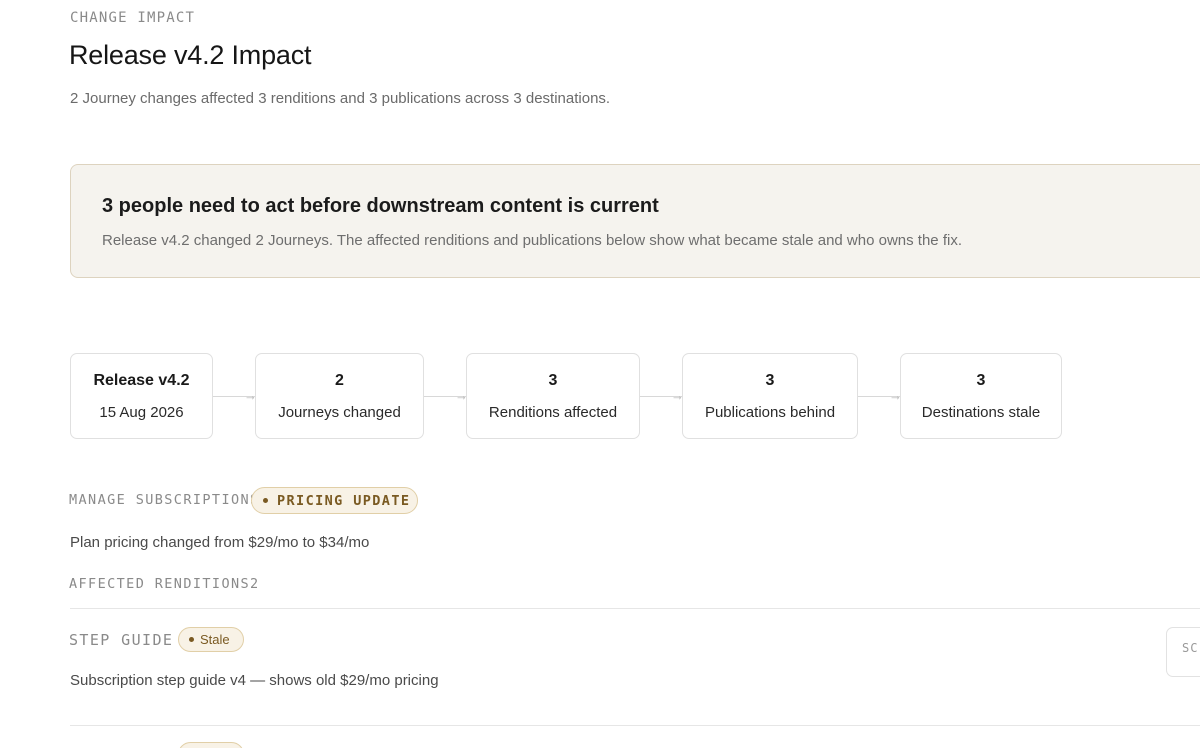  I want to click on flow-card-label: Journeys changed, so click(339, 412).